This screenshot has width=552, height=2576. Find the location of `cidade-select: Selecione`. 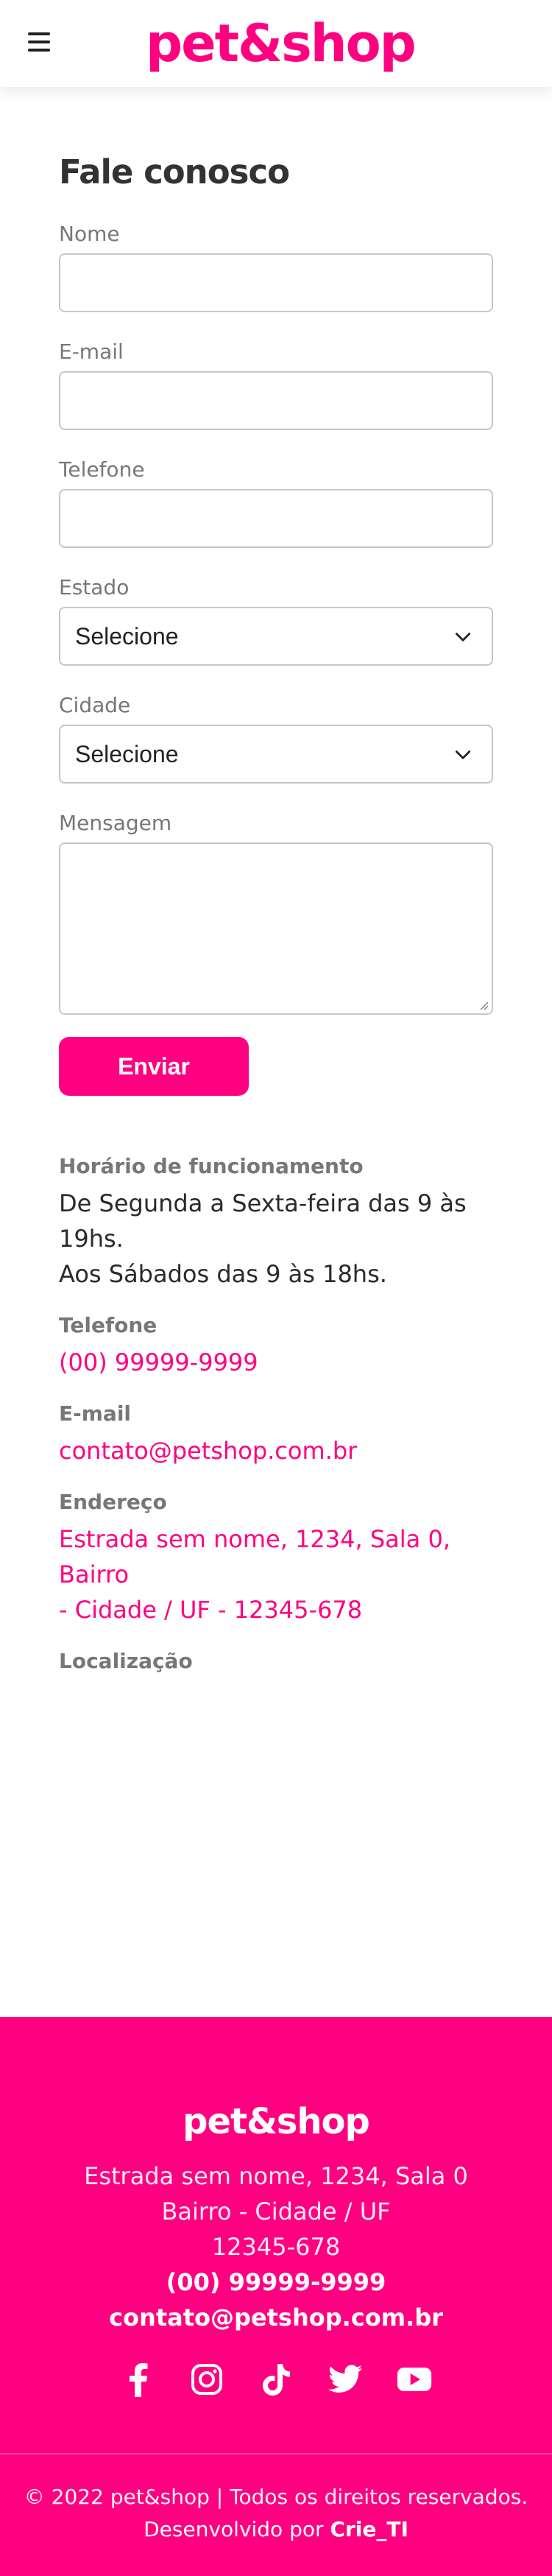

cidade-select: Selecione is located at coordinates (276, 754).